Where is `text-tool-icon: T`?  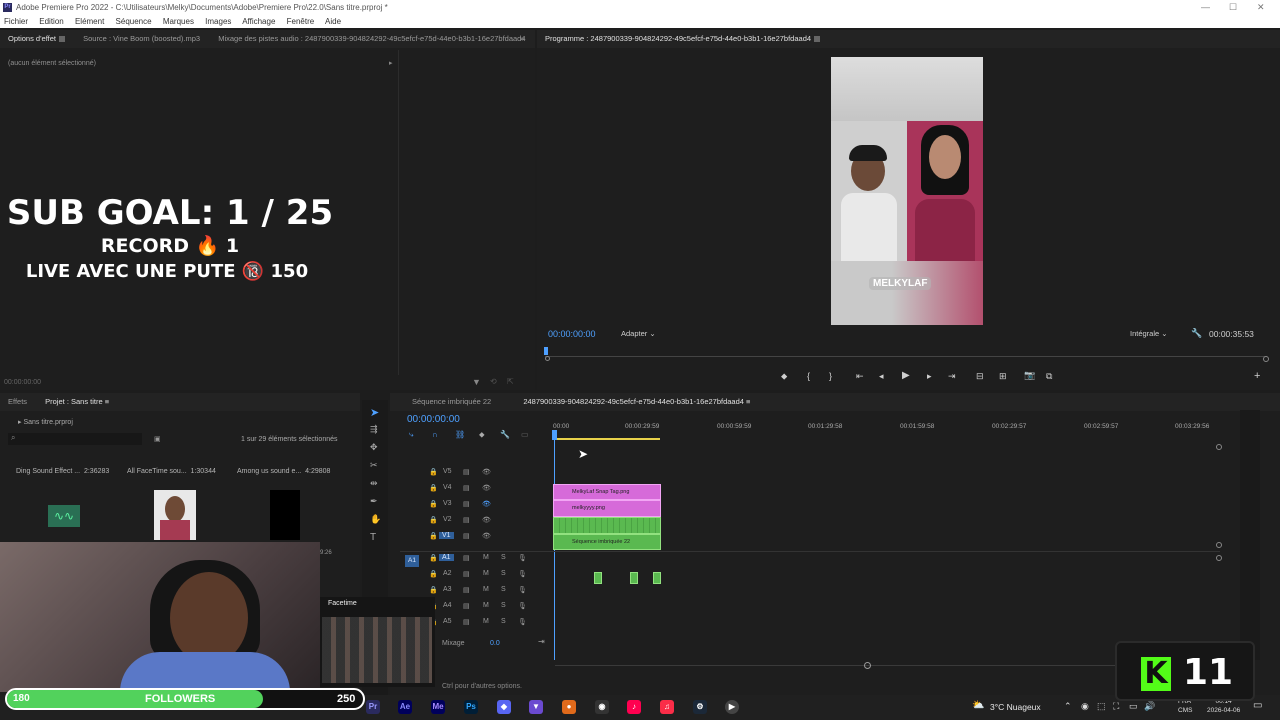
text-tool-icon: T is located at coordinates (373, 537).